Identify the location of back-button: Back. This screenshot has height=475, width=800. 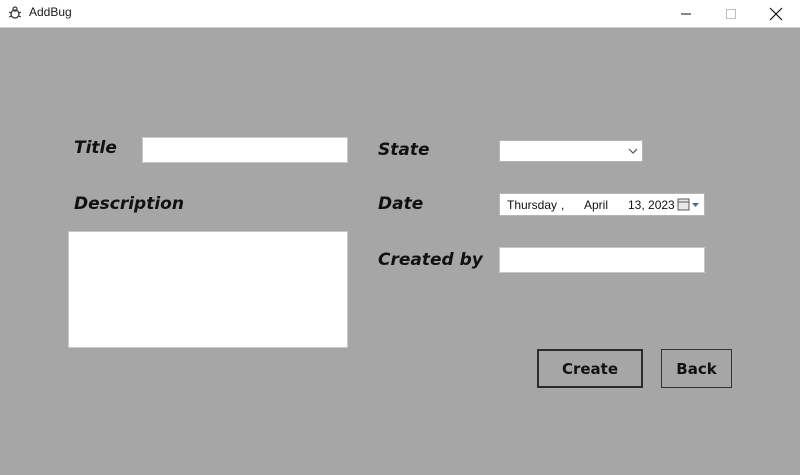
(696, 368).